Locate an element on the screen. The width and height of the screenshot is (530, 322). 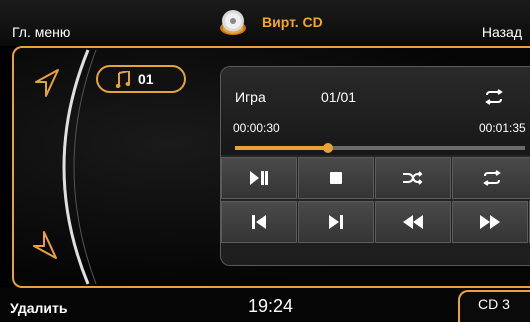
play-pause-icon is located at coordinates (259, 178).